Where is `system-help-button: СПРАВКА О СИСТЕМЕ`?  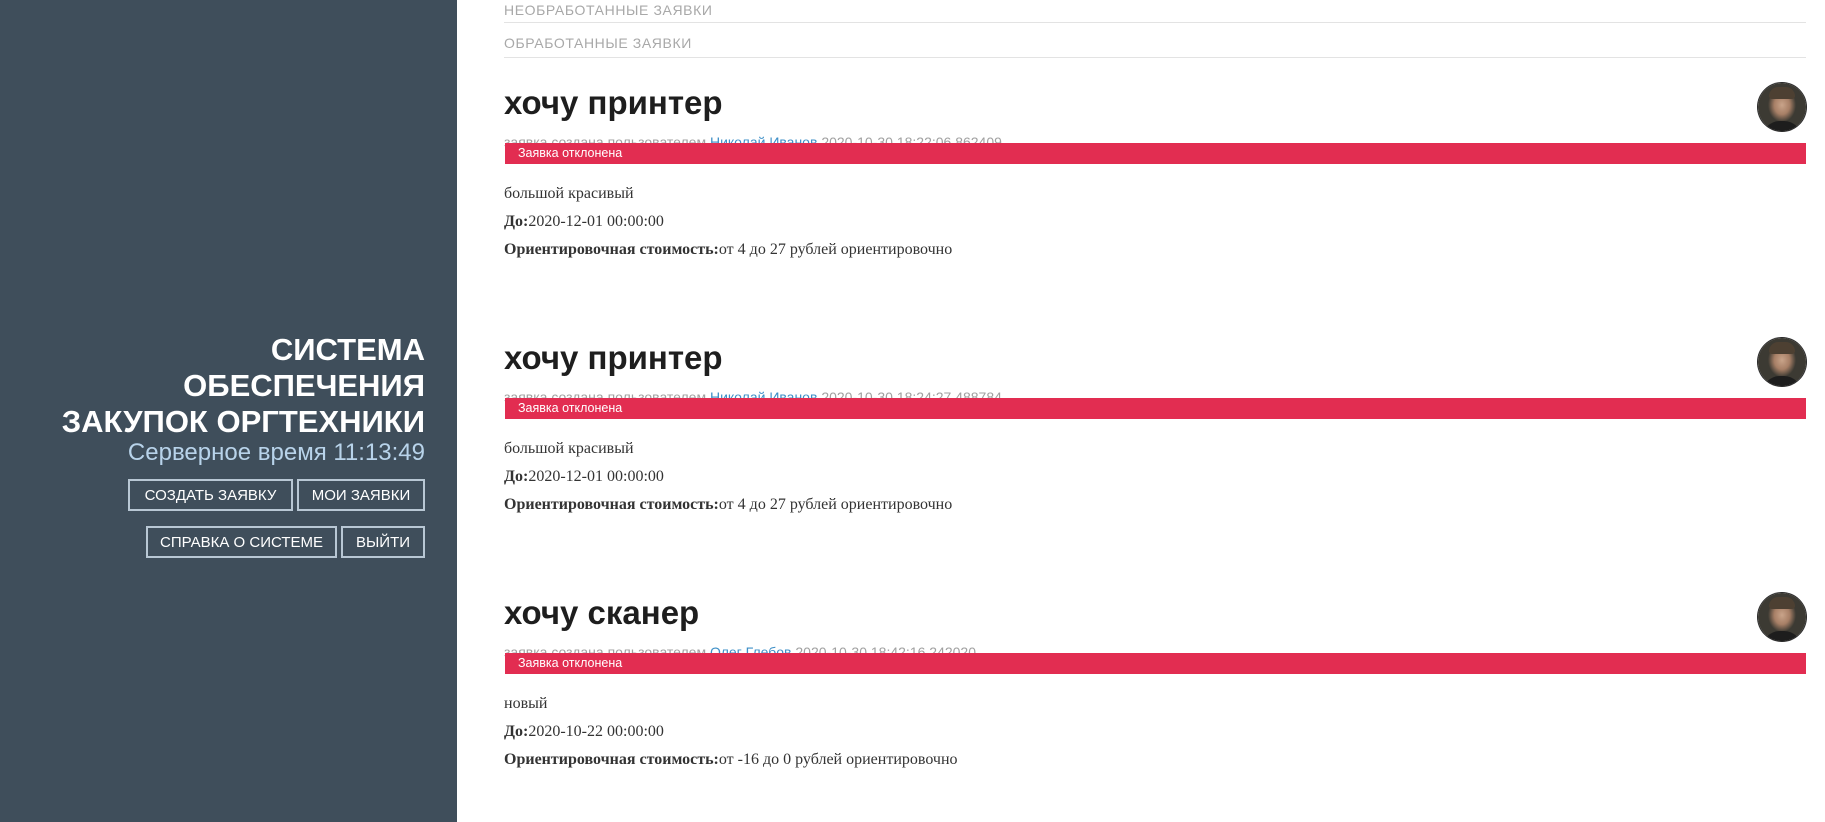
system-help-button: СПРАВКА О СИСТЕМЕ is located at coordinates (241, 542).